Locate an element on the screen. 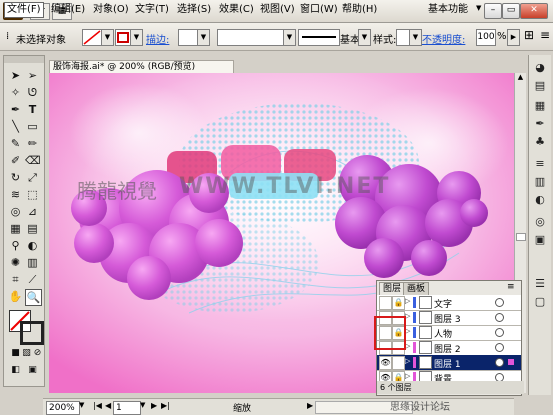  panel-menu-icon: ≡ is located at coordinates (545, 35).